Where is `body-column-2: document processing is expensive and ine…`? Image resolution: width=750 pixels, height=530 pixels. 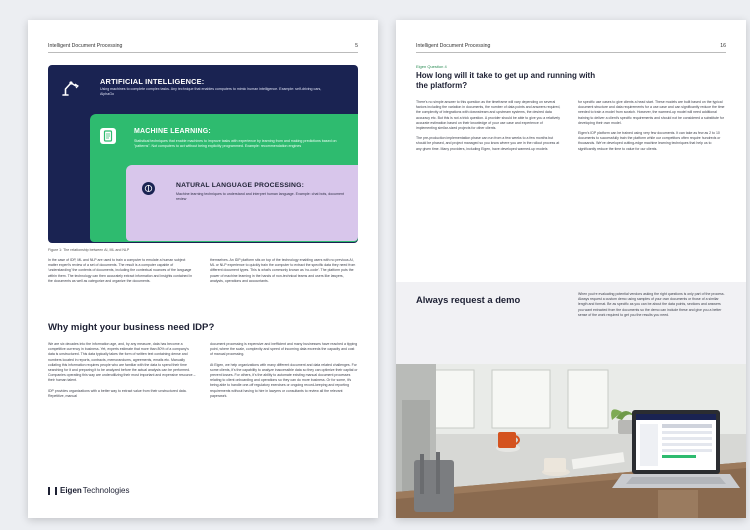
body-column-2: document processing is expensive and ine… is located at coordinates (284, 370).